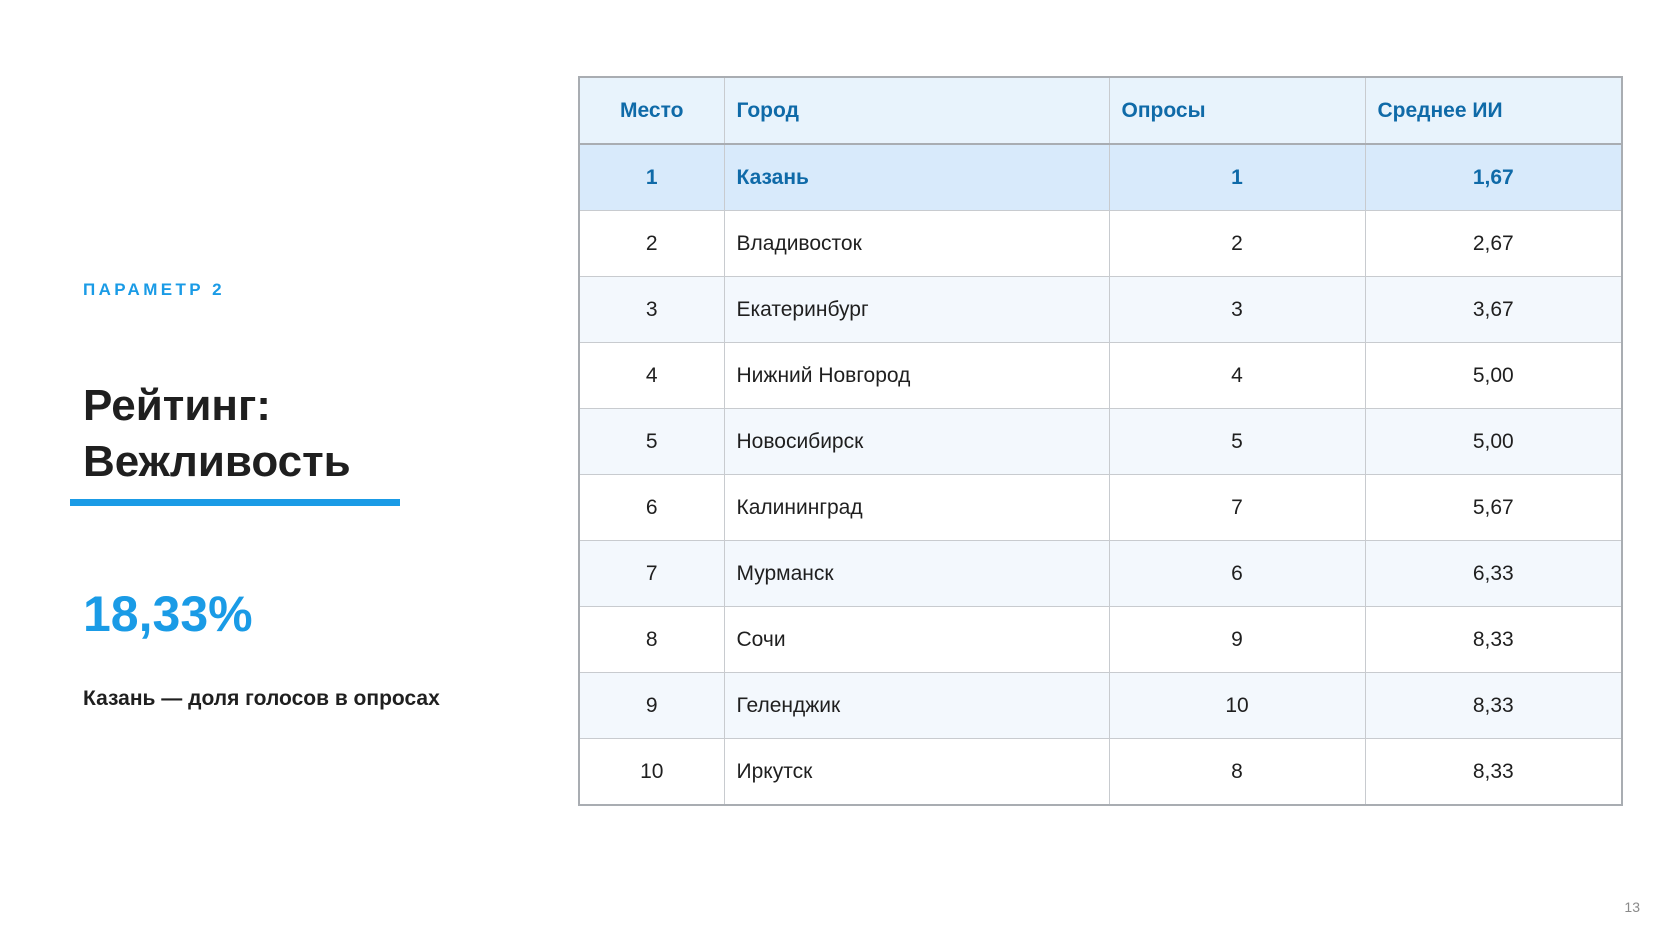 This screenshot has width=1680, height=945. I want to click on cell-city: Казань, so click(916, 177).